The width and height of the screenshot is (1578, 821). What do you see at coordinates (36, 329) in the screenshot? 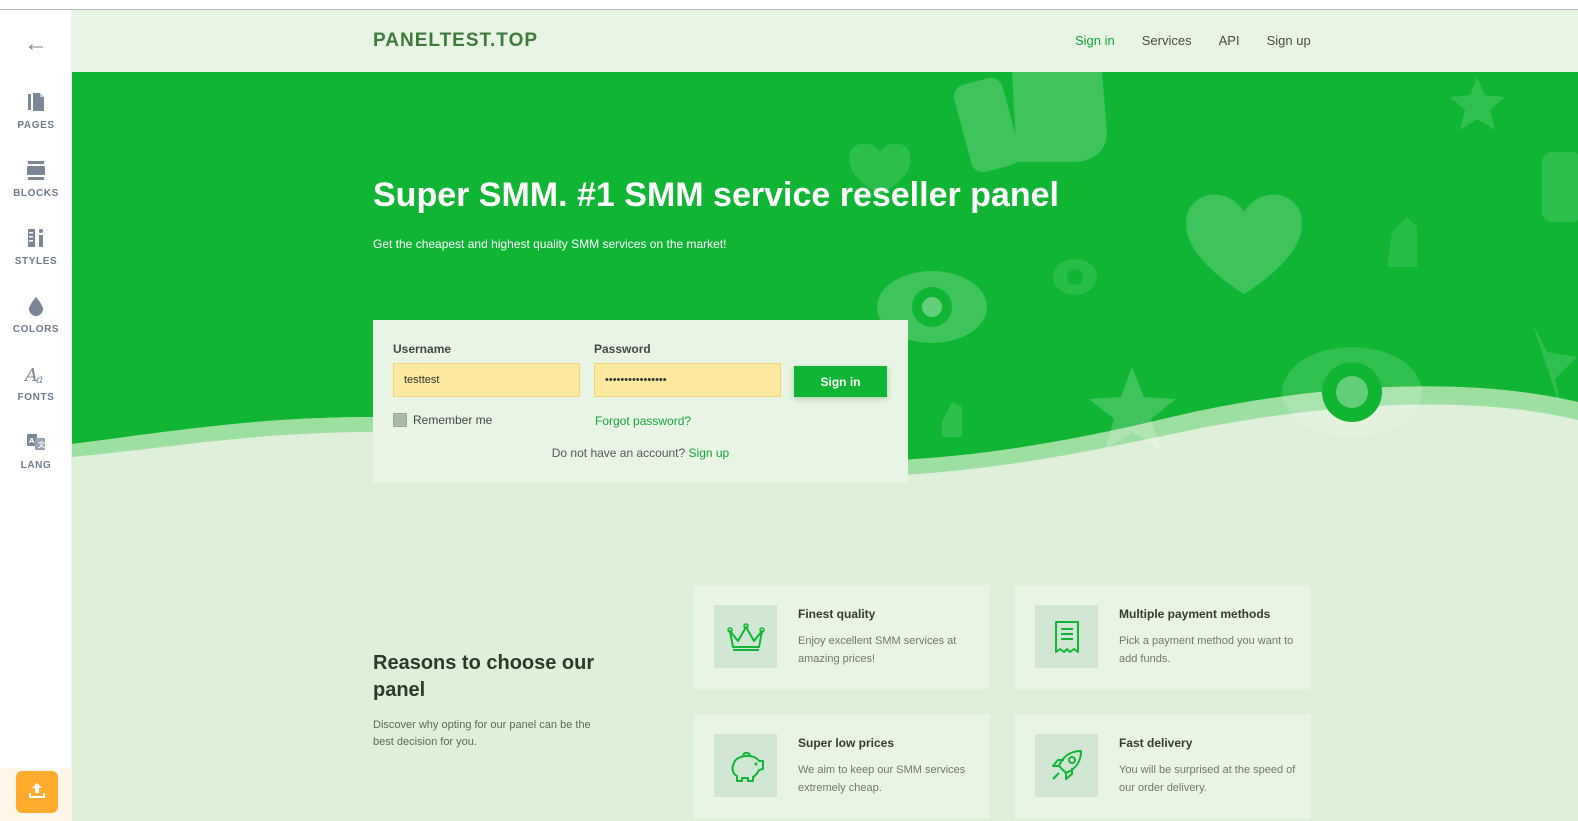
I see `sidebar-item-label: COLORS` at bounding box center [36, 329].